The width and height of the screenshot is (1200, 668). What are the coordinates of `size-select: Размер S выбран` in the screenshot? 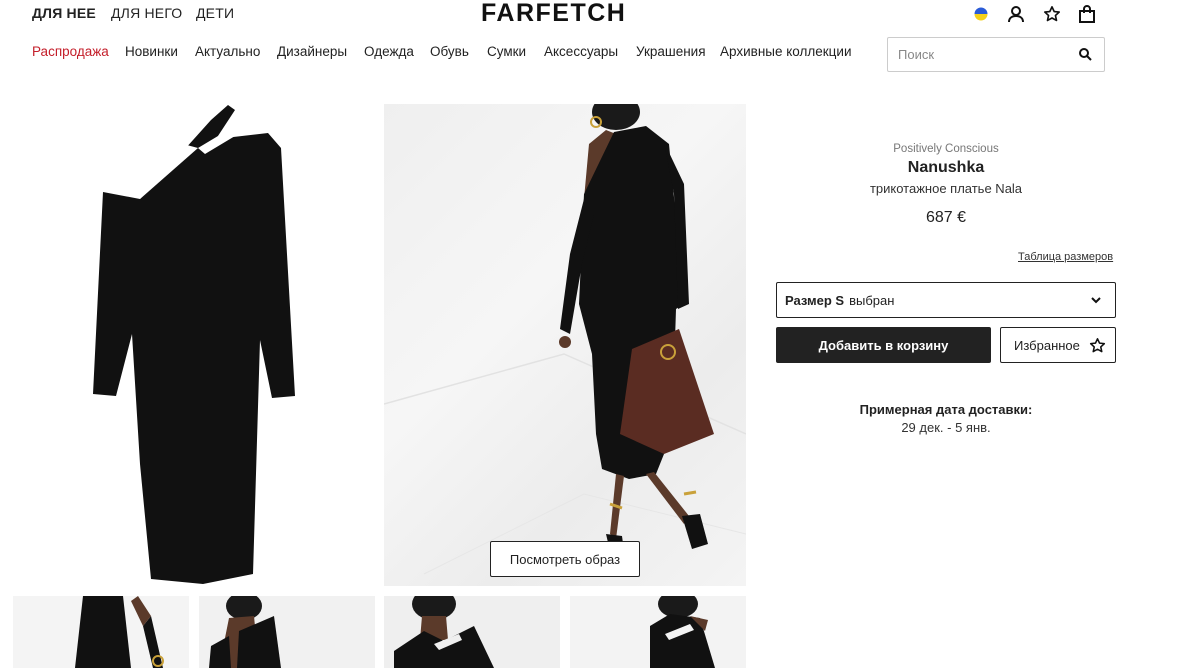 It's located at (946, 300).